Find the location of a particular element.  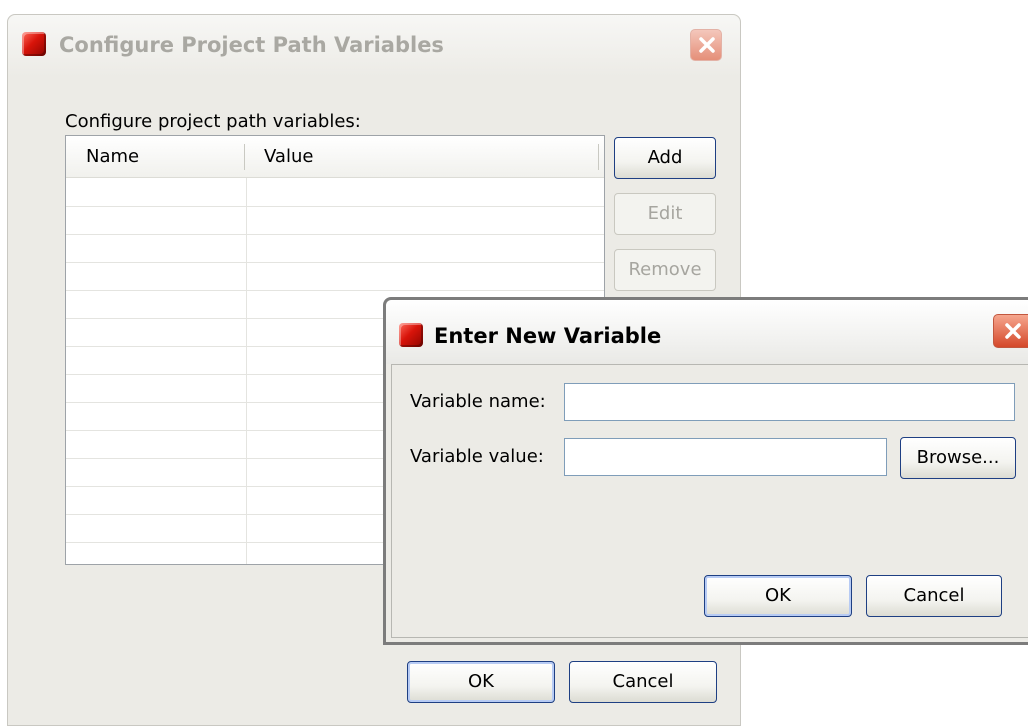

configure-label: Configure project path variables: is located at coordinates (213, 121).